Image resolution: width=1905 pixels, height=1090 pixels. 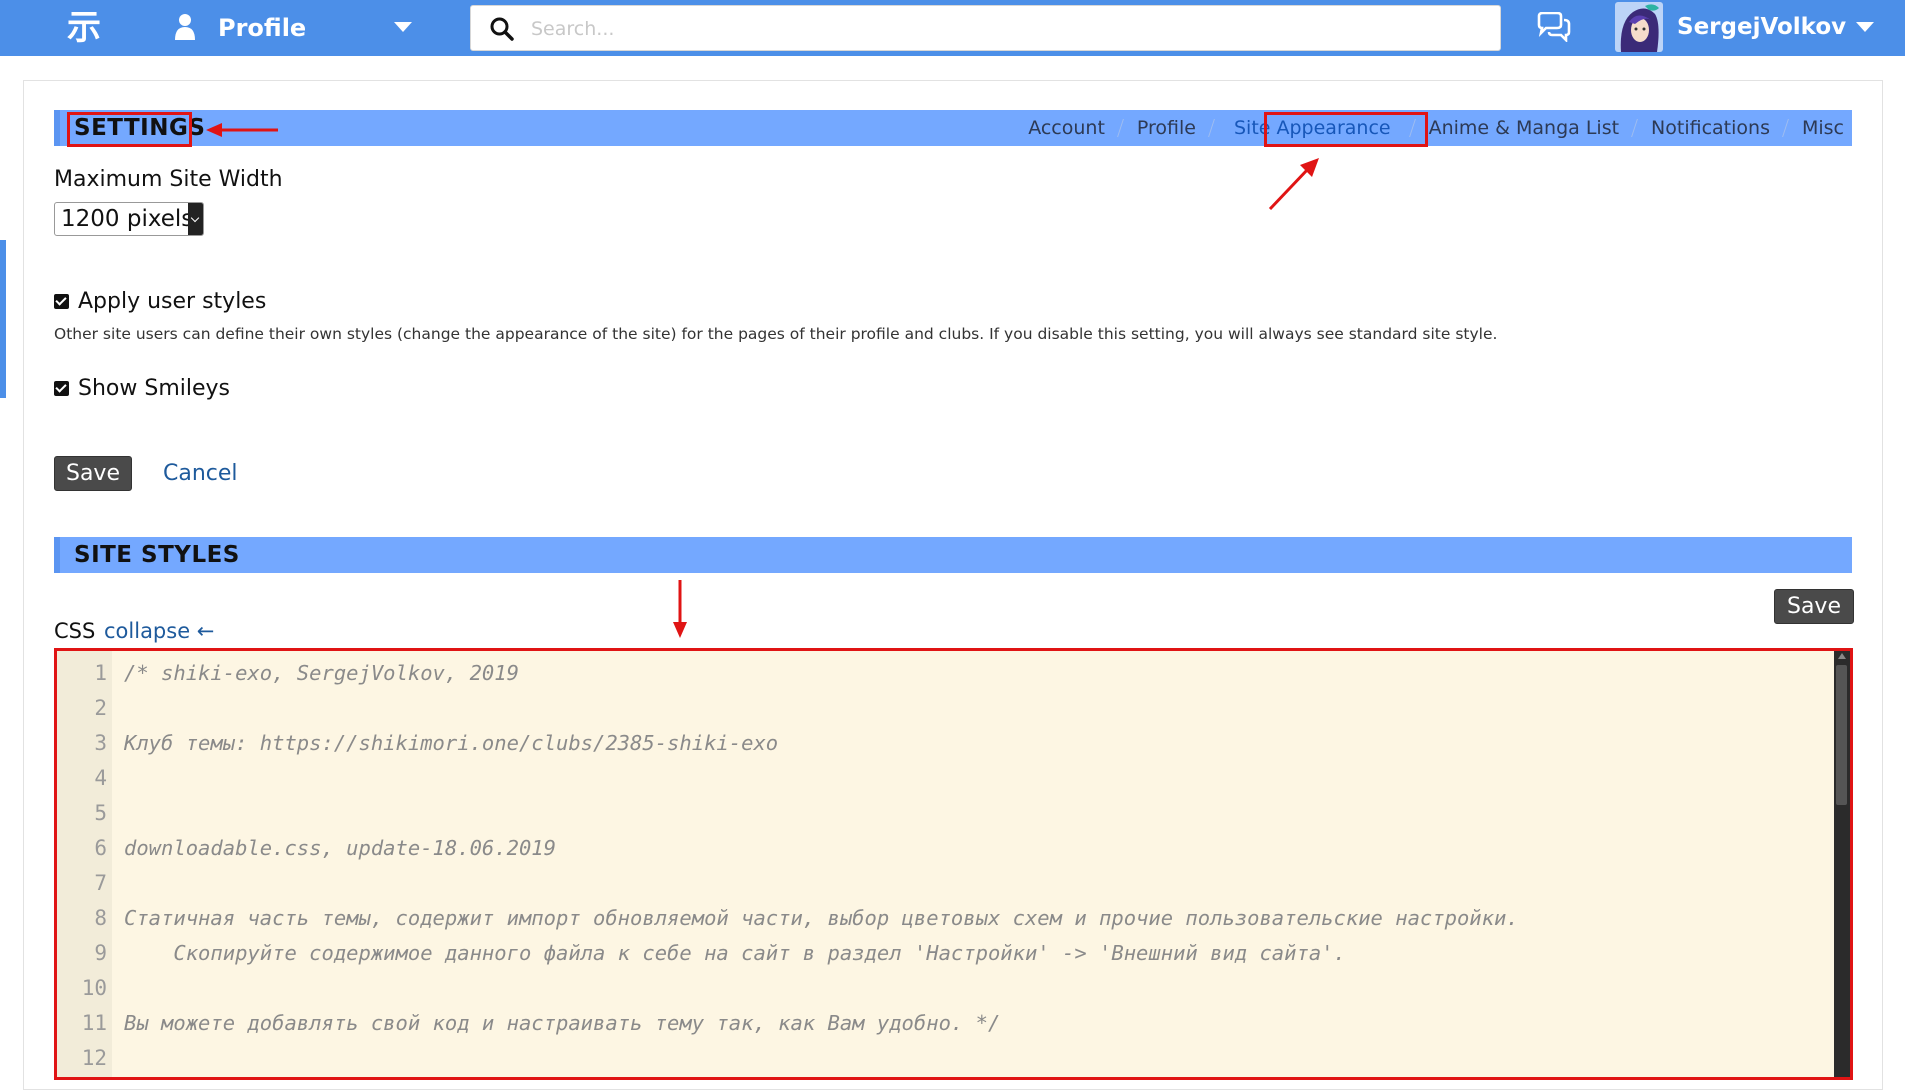 I want to click on line-number: 2, so click(x=100, y=708).